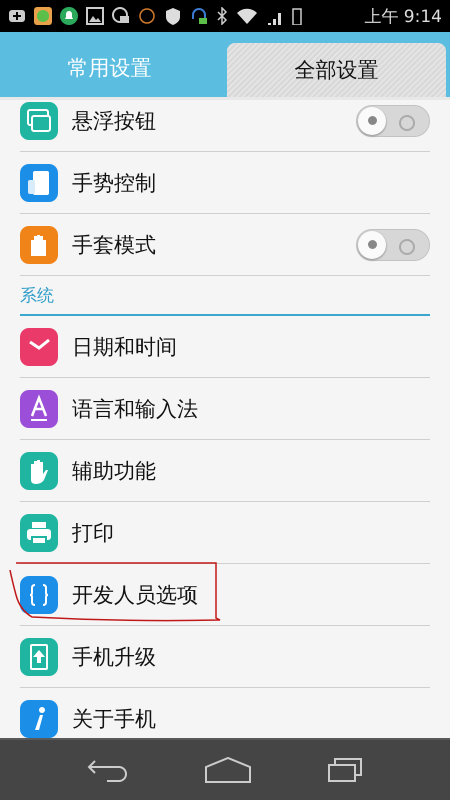 The width and height of the screenshot is (450, 800). Describe the element at coordinates (124, 346) in the screenshot. I see `setting-label: 日期和时间` at that location.